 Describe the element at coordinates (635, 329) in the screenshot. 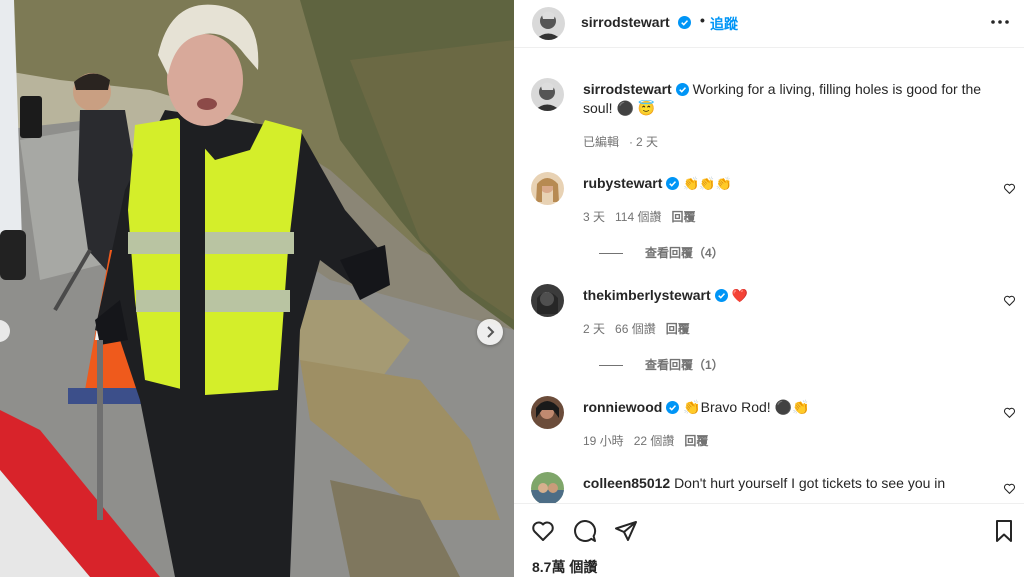

I see `comment-likes: 66 個讚` at that location.